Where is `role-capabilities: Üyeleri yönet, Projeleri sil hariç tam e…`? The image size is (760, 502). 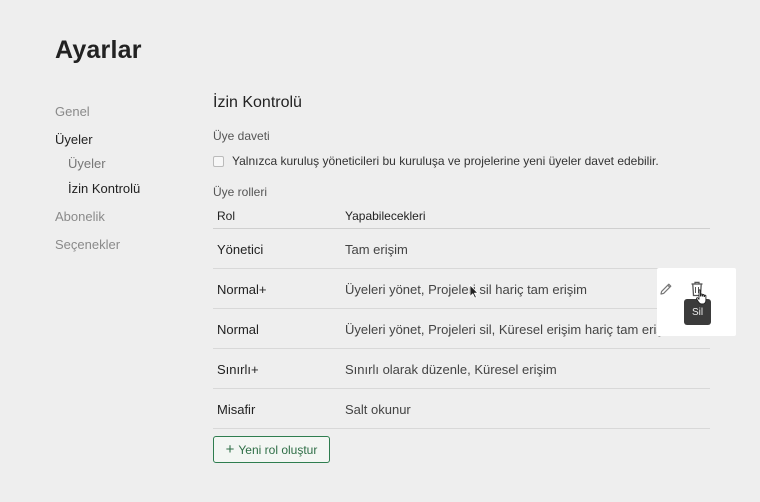 role-capabilities: Üyeleri yönet, Projeleri sil hariç tam e… is located at coordinates (466, 289).